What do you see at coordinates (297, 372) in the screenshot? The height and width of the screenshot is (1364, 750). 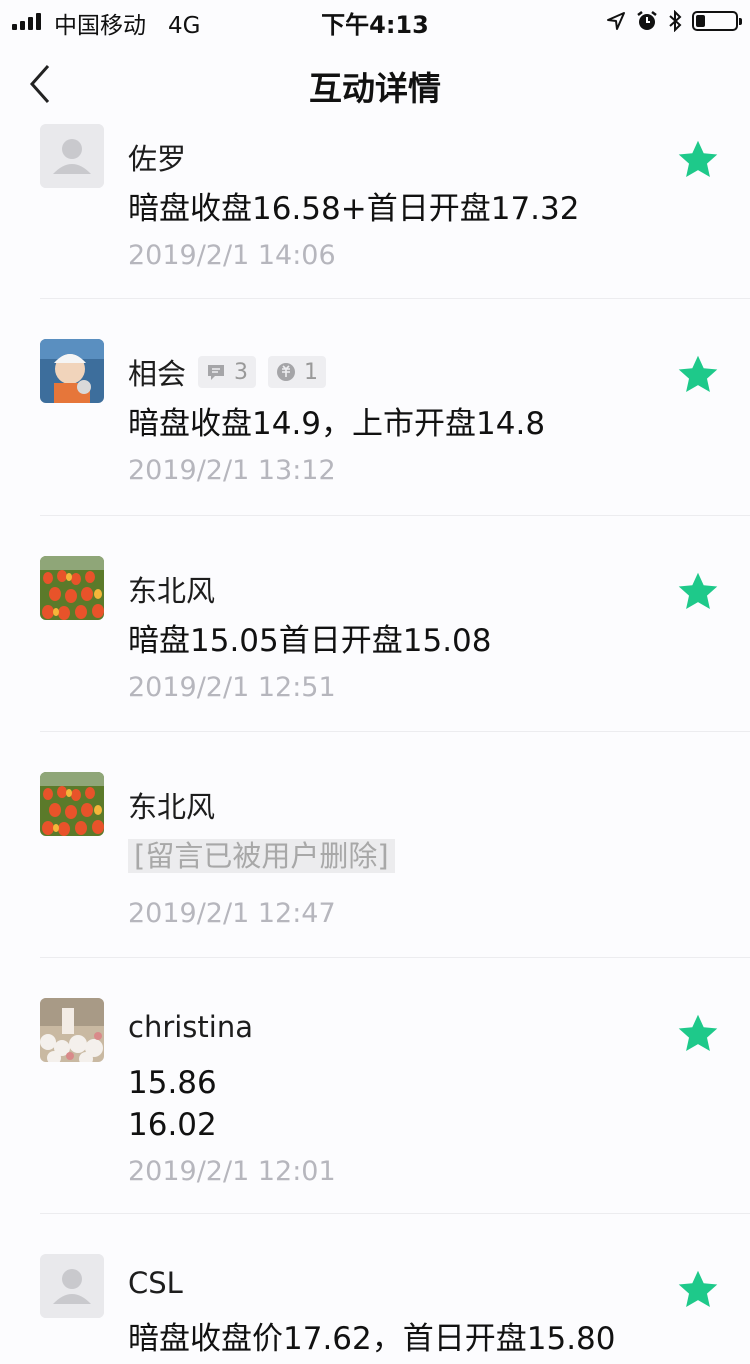 I see `like-count-badge: 1` at bounding box center [297, 372].